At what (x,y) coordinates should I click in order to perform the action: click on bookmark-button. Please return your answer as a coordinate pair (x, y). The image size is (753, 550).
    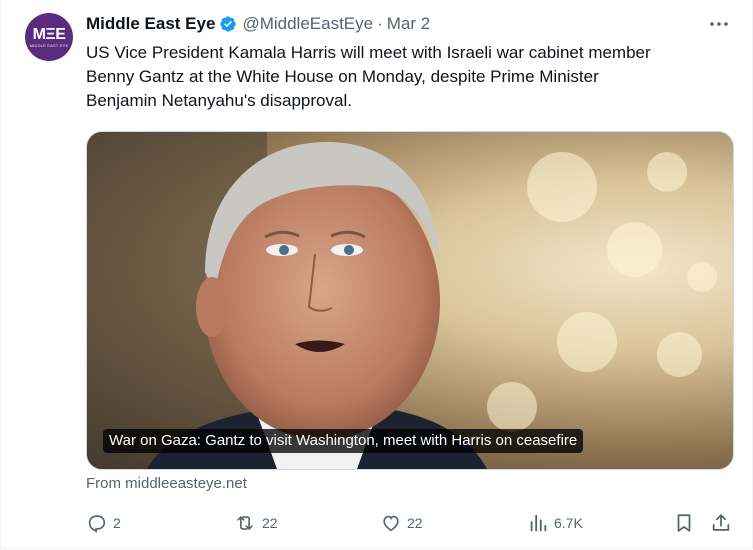
    Looking at the image, I should click on (684, 523).